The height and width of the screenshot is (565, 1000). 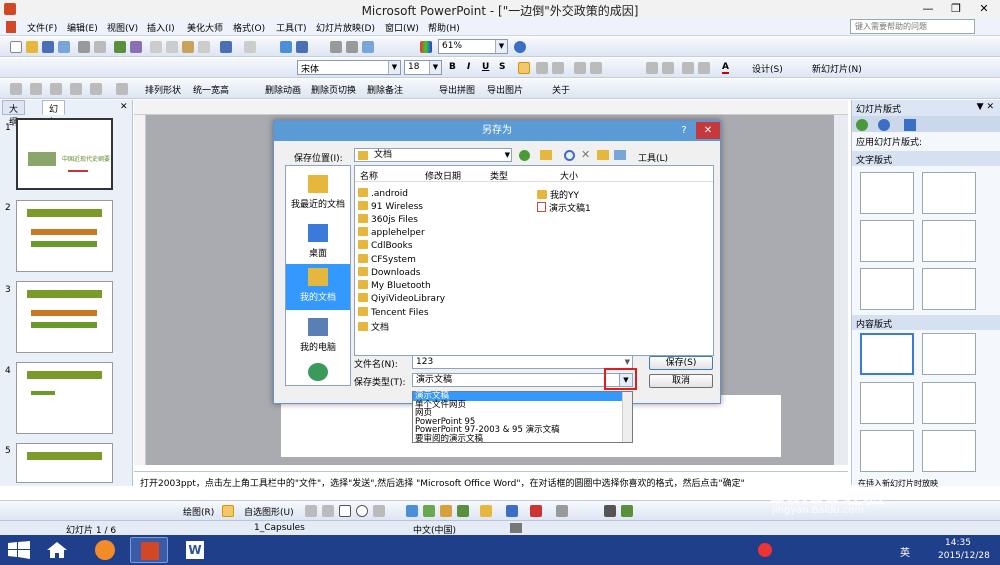 What do you see at coordinates (884, 125) in the screenshot?
I see `forward-icon` at bounding box center [884, 125].